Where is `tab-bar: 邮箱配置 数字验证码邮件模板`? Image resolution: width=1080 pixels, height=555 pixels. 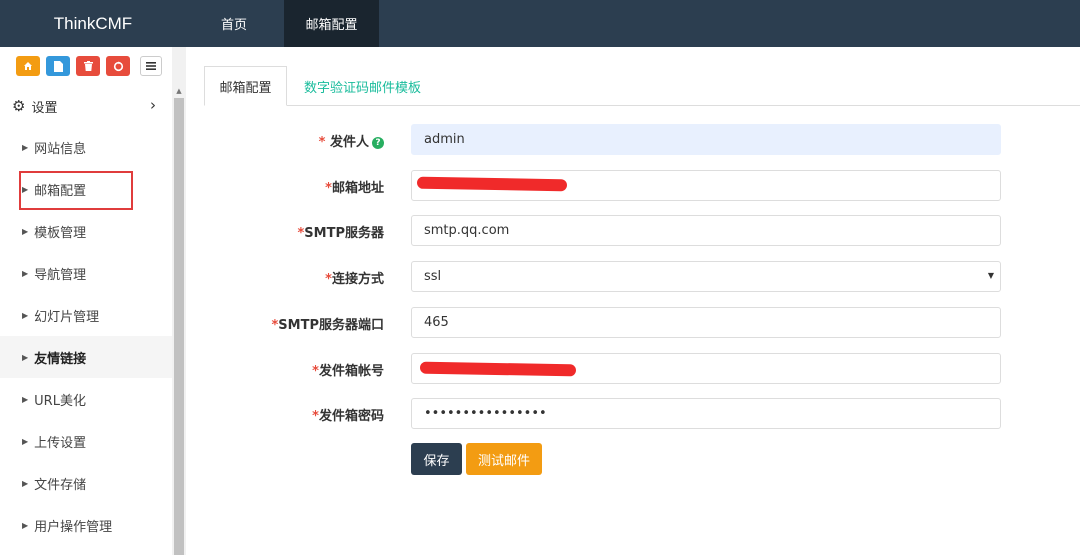 tab-bar: 邮箱配置 数字验证码邮件模板 is located at coordinates (642, 86).